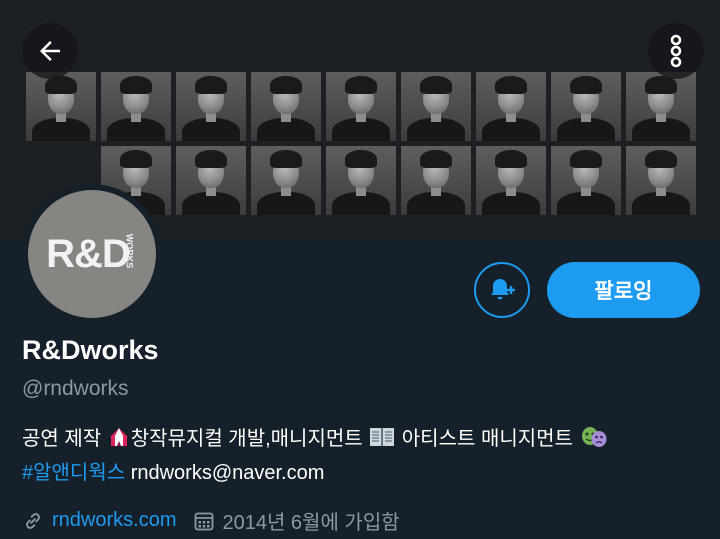 This screenshot has width=720, height=539. I want to click on notification-bell-button, so click(502, 290).